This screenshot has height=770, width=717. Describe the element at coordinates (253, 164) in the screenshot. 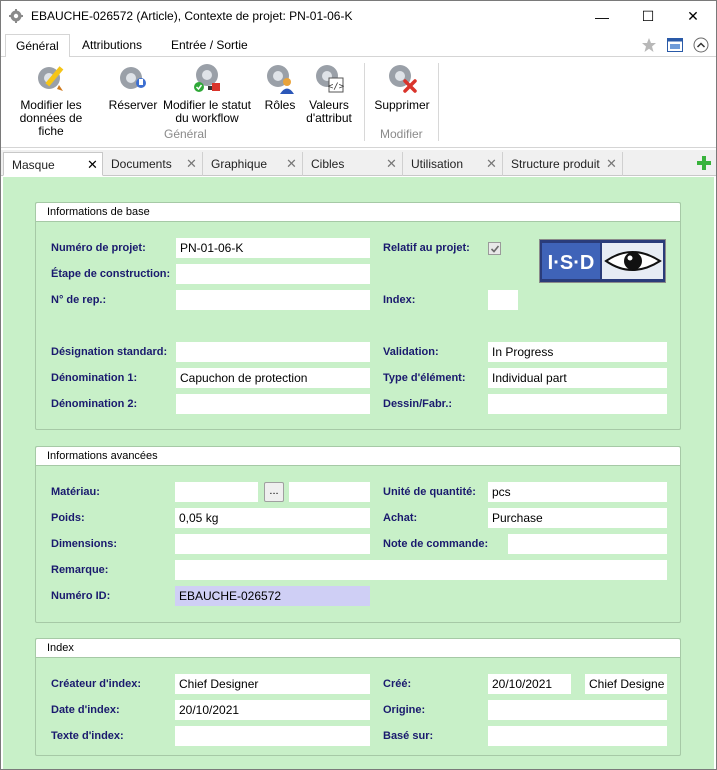

I see `tab-graphique: Graphique ✕` at that location.